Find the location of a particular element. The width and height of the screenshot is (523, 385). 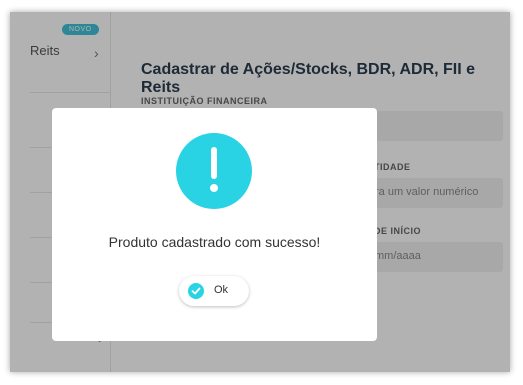

ok-button: Ok is located at coordinates (214, 291).